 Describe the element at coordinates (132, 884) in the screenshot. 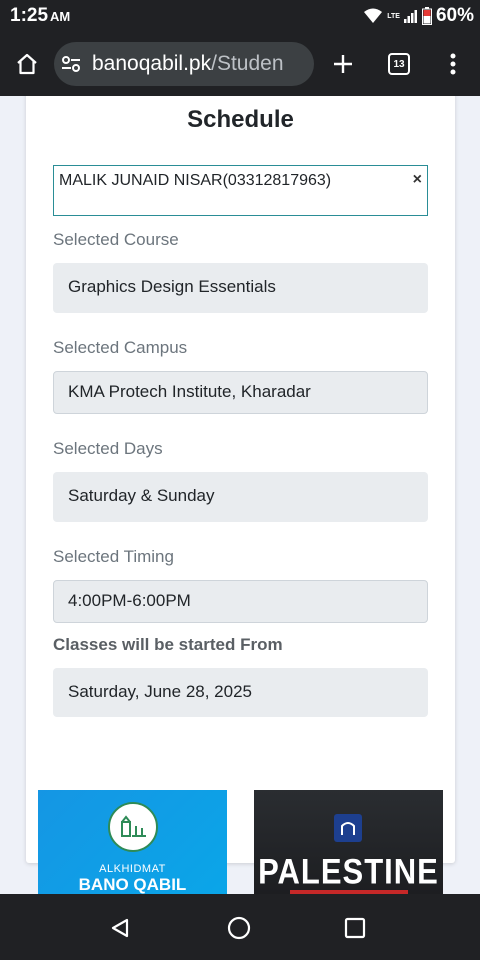

I see `banner-left-title: BANO QABIL` at that location.